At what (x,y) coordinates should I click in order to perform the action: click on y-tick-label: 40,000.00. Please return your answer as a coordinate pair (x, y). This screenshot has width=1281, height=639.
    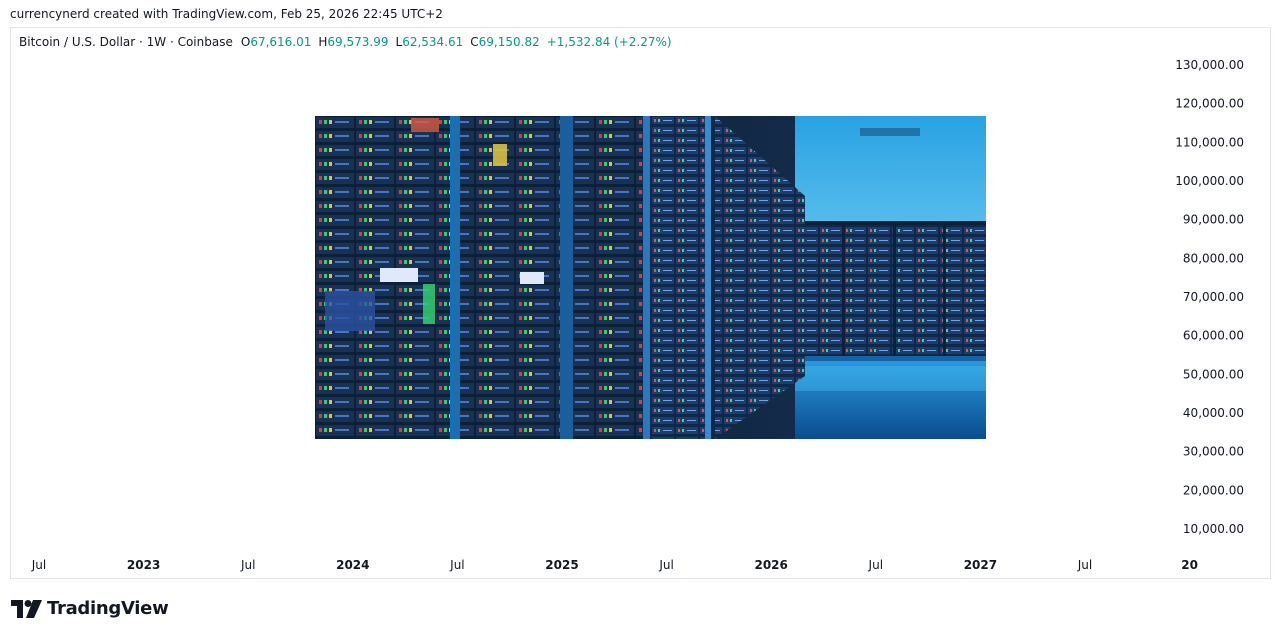
    Looking at the image, I should click on (1213, 413).